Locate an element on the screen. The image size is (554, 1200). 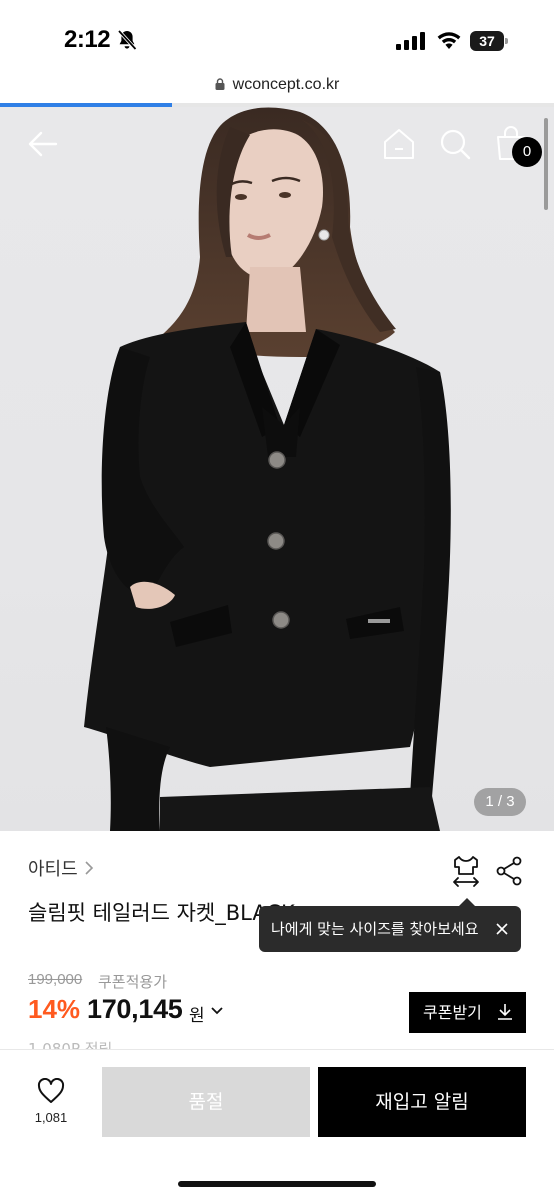
tooltip-text: 나에게 맞는 사이즈를 찾아보세요 is located at coordinates (375, 929).